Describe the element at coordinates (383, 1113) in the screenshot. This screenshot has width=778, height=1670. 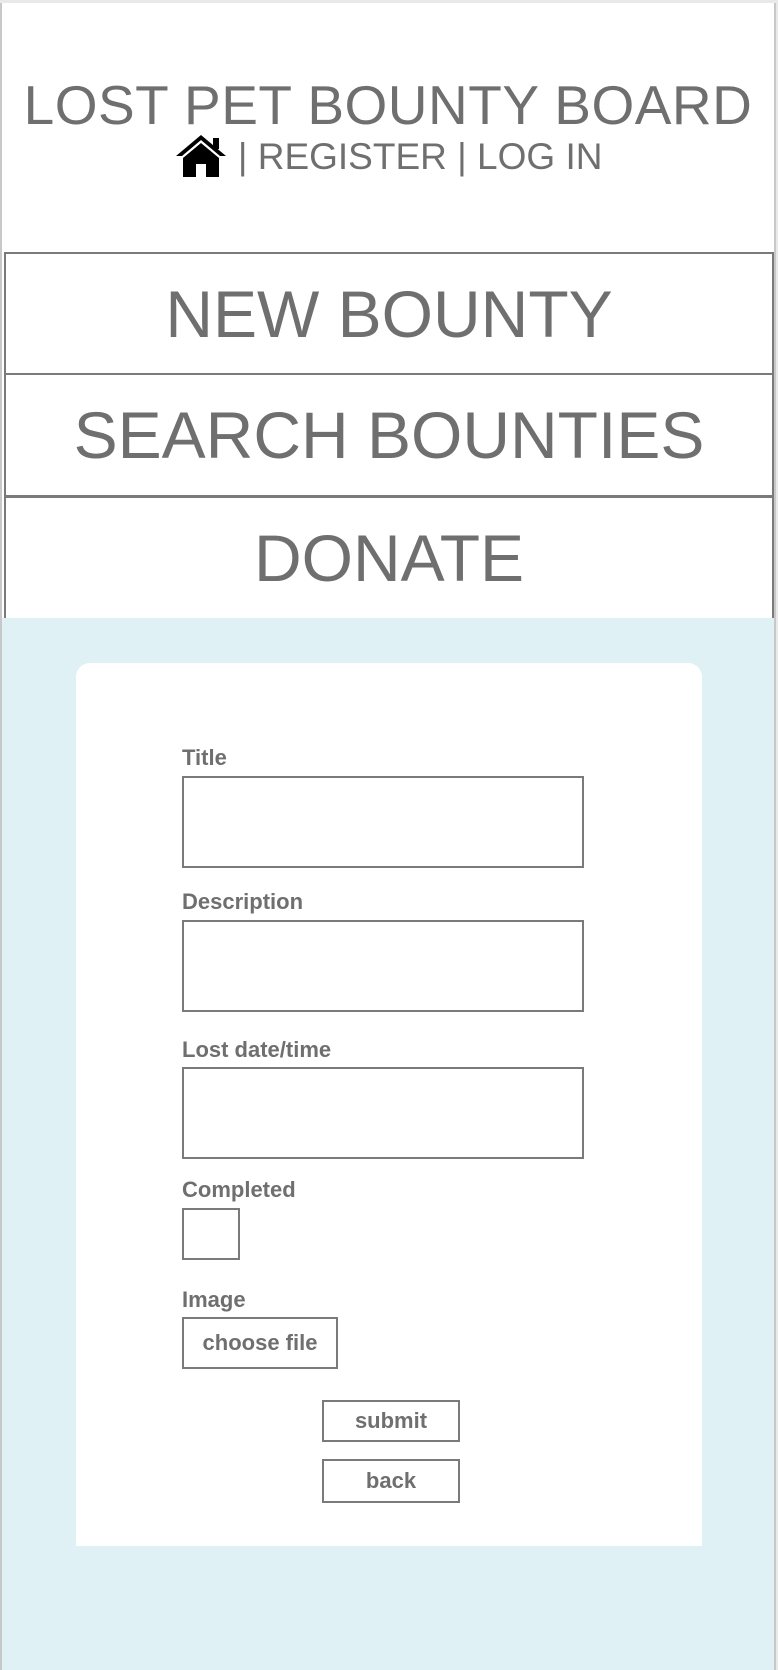
I see `lost-datetime-input` at that location.